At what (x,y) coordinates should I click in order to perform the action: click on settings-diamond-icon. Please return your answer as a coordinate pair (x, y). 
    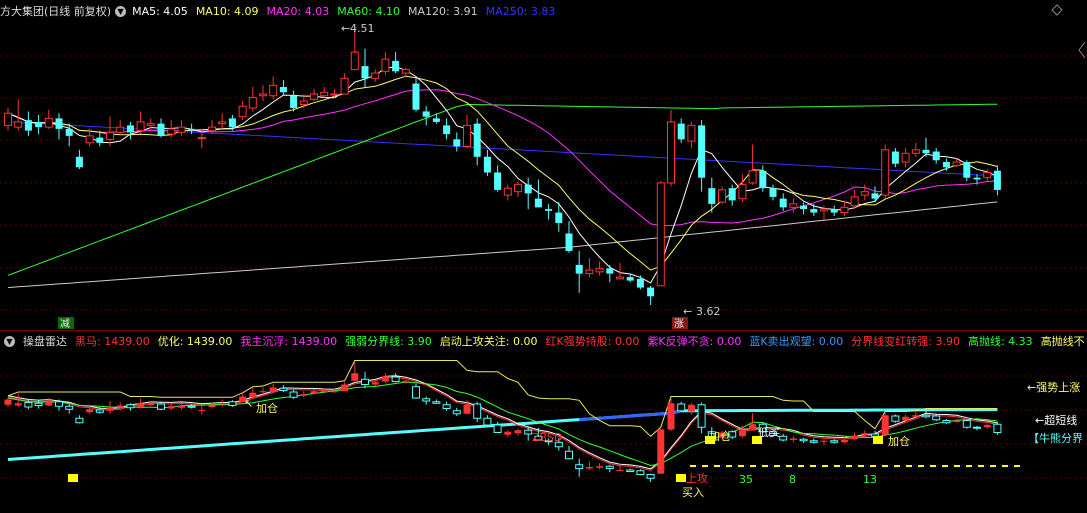
    Looking at the image, I should click on (1057, 10).